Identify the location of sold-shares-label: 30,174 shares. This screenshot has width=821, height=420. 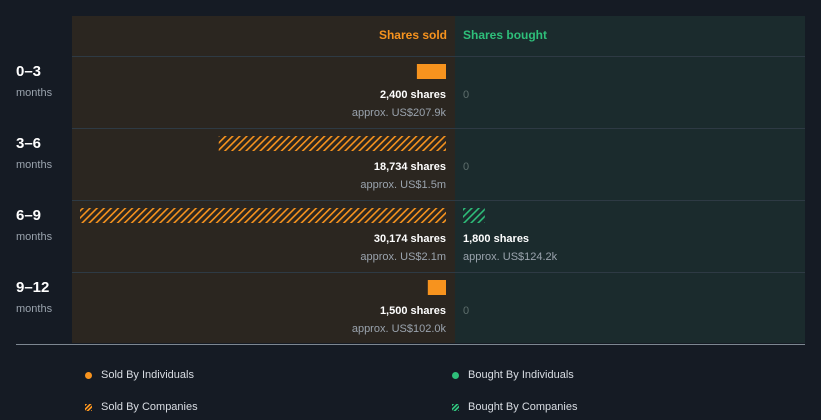
(410, 239).